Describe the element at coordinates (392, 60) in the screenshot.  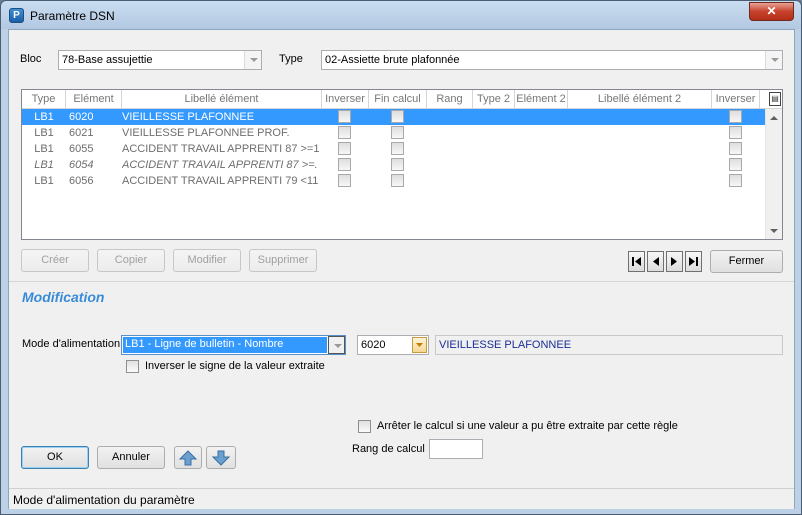
I see `type-value: 02-Assiette brute plafonnée` at that location.